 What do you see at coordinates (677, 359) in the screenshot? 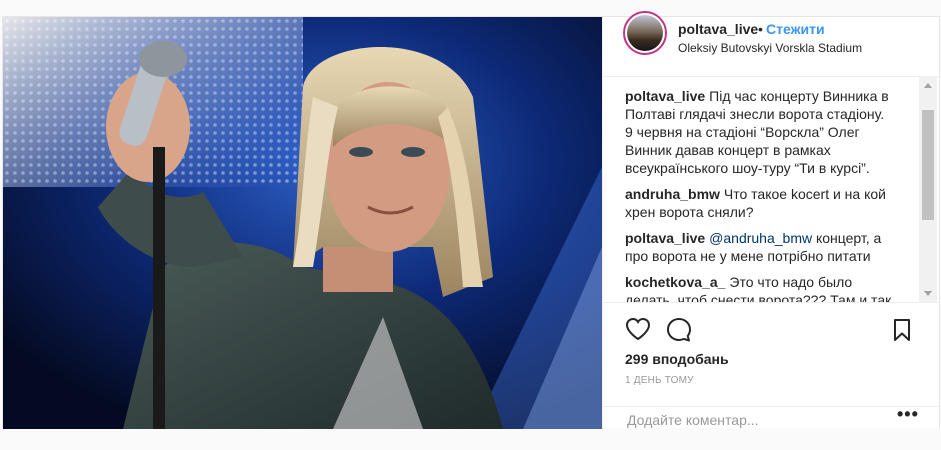
I see `likes-count: 299 вподобань` at bounding box center [677, 359].